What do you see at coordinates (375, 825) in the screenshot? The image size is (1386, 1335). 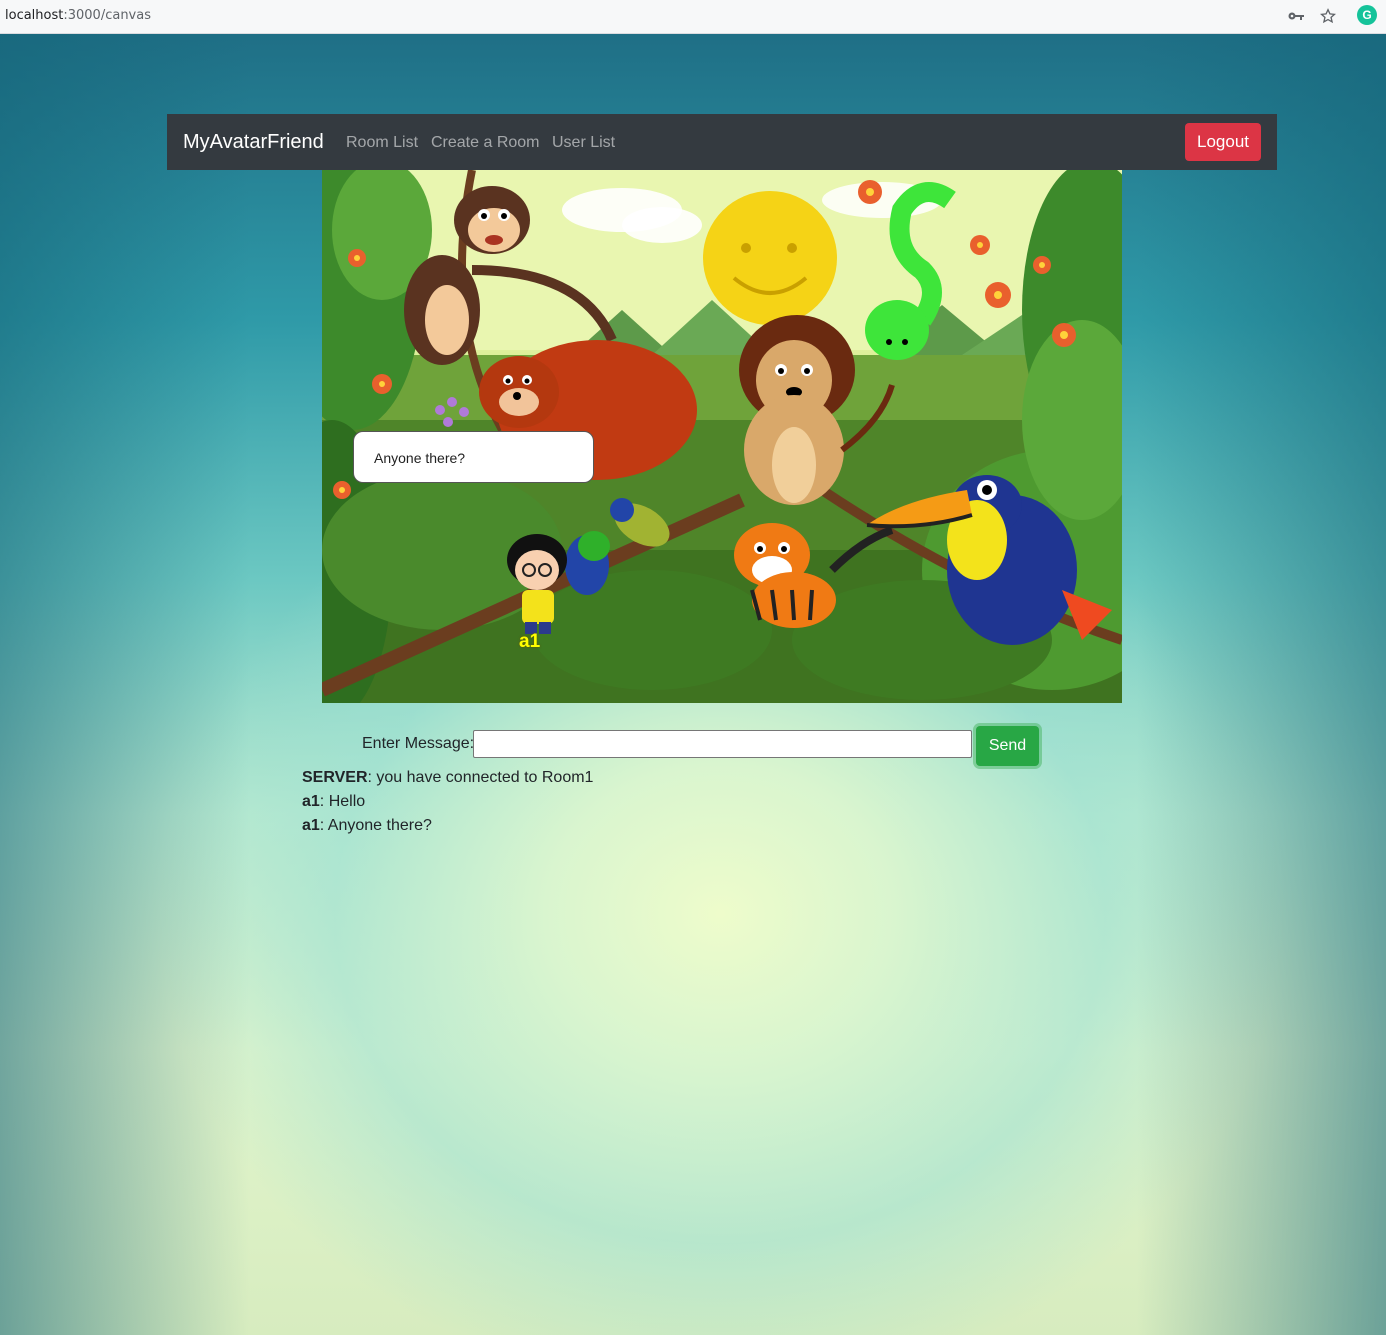 I see `chat-text: : Anyone there?` at bounding box center [375, 825].